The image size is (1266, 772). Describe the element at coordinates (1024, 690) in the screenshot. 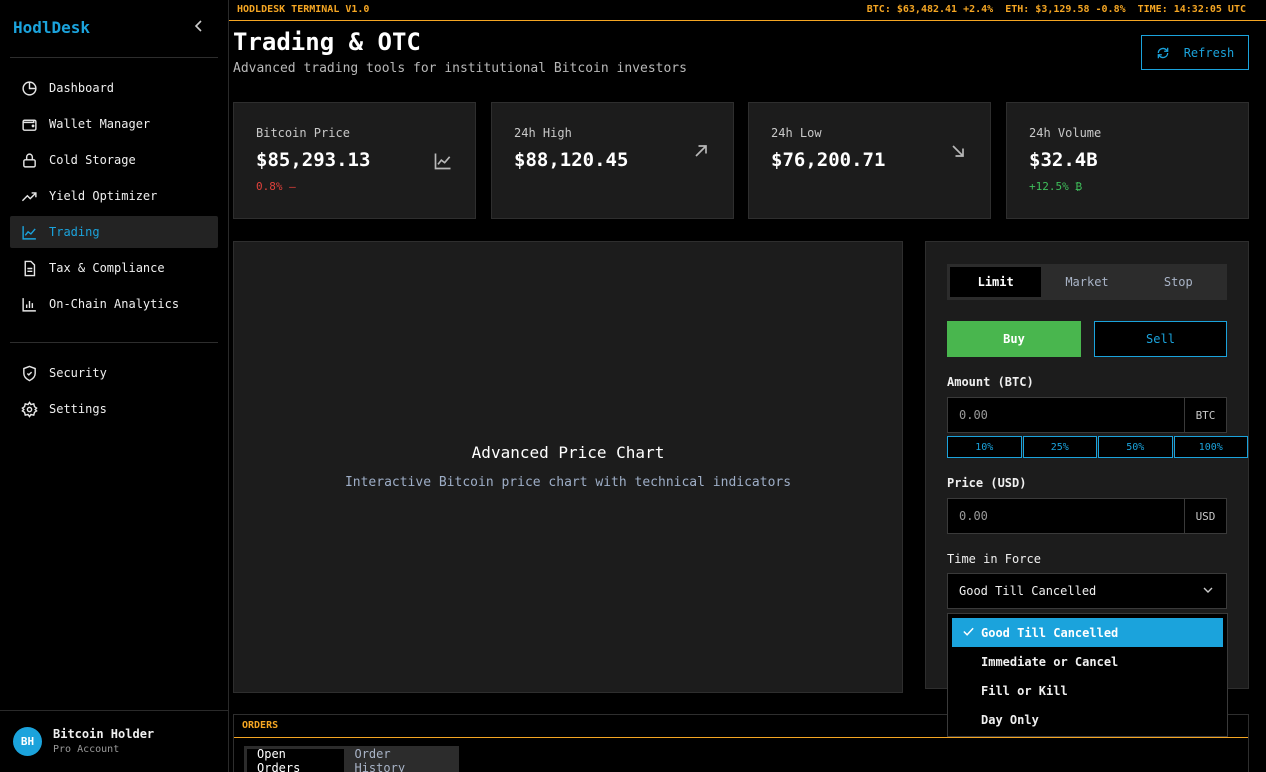

I see `option-label: Fill or Kill` at that location.